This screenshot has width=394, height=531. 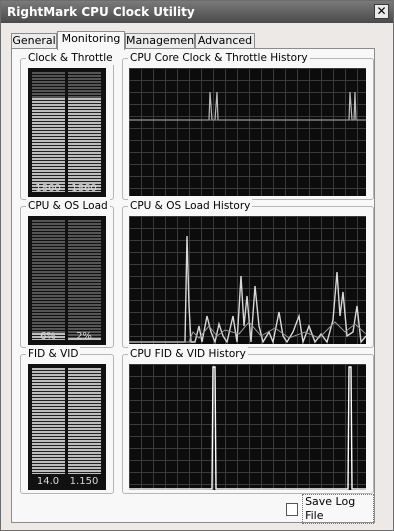 I want to click on clock-history-title: CPU Core Clock & Throttle History, so click(x=219, y=58).